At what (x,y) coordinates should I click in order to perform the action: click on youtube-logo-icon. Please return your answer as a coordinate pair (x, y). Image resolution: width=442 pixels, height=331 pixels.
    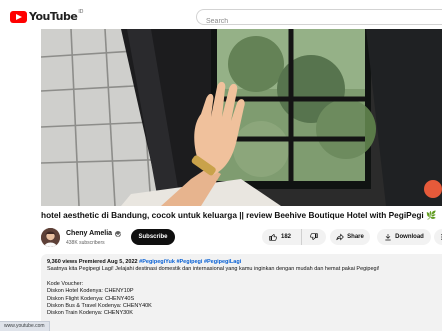
    Looking at the image, I should click on (18, 16).